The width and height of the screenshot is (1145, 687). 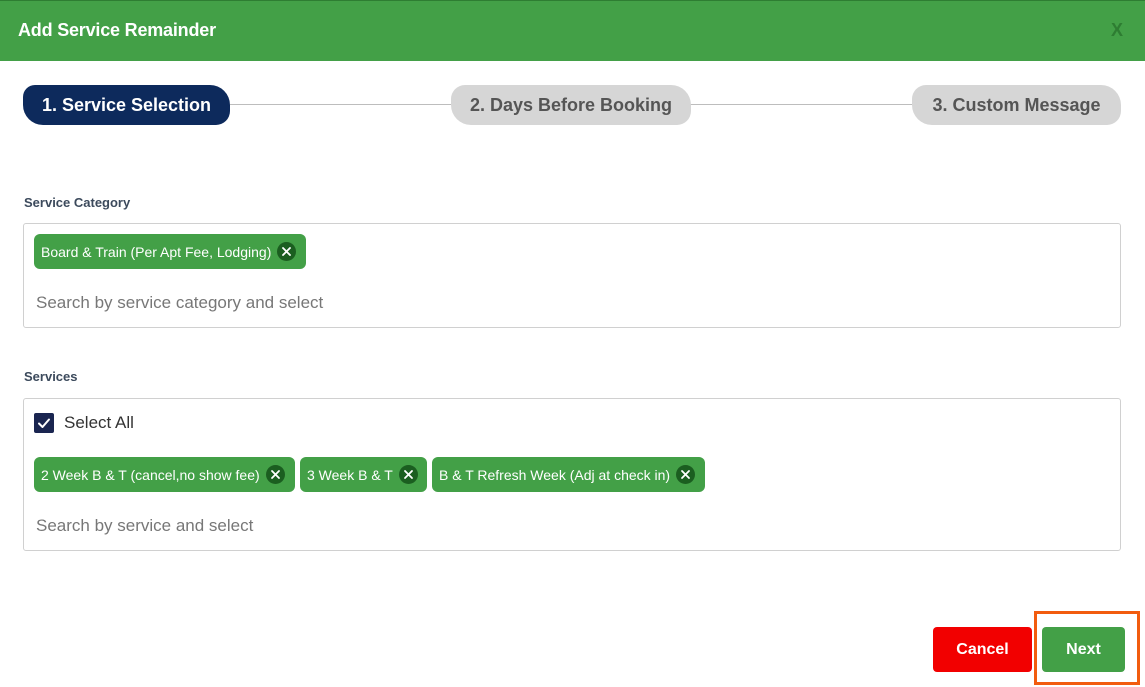 I want to click on service-chip: 2 Week B & T (cancel,no show fee), so click(x=164, y=474).